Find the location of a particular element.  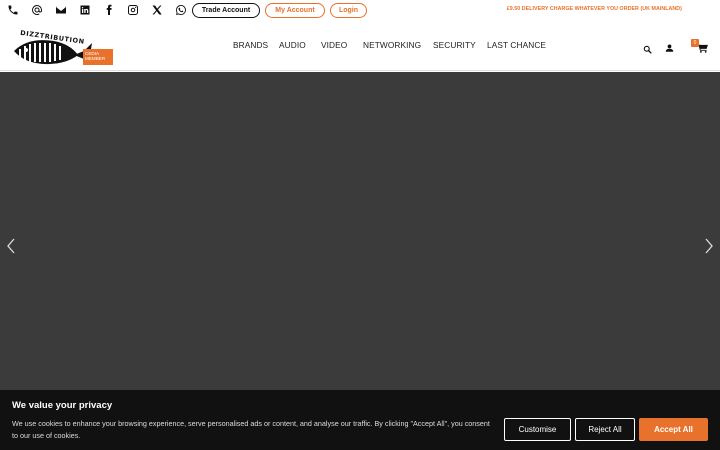

nav-networking: NETWORKING is located at coordinates (392, 45).